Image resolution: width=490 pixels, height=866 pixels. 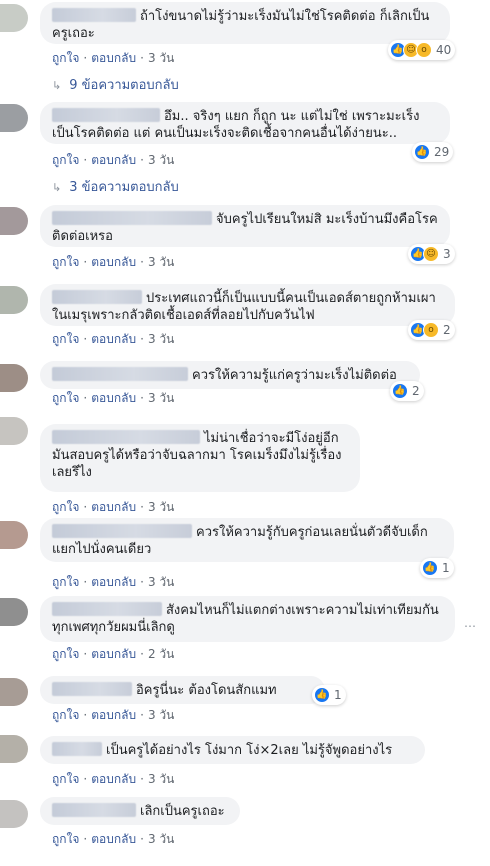 I want to click on reaction-summary: 👍 29, so click(x=433, y=152).